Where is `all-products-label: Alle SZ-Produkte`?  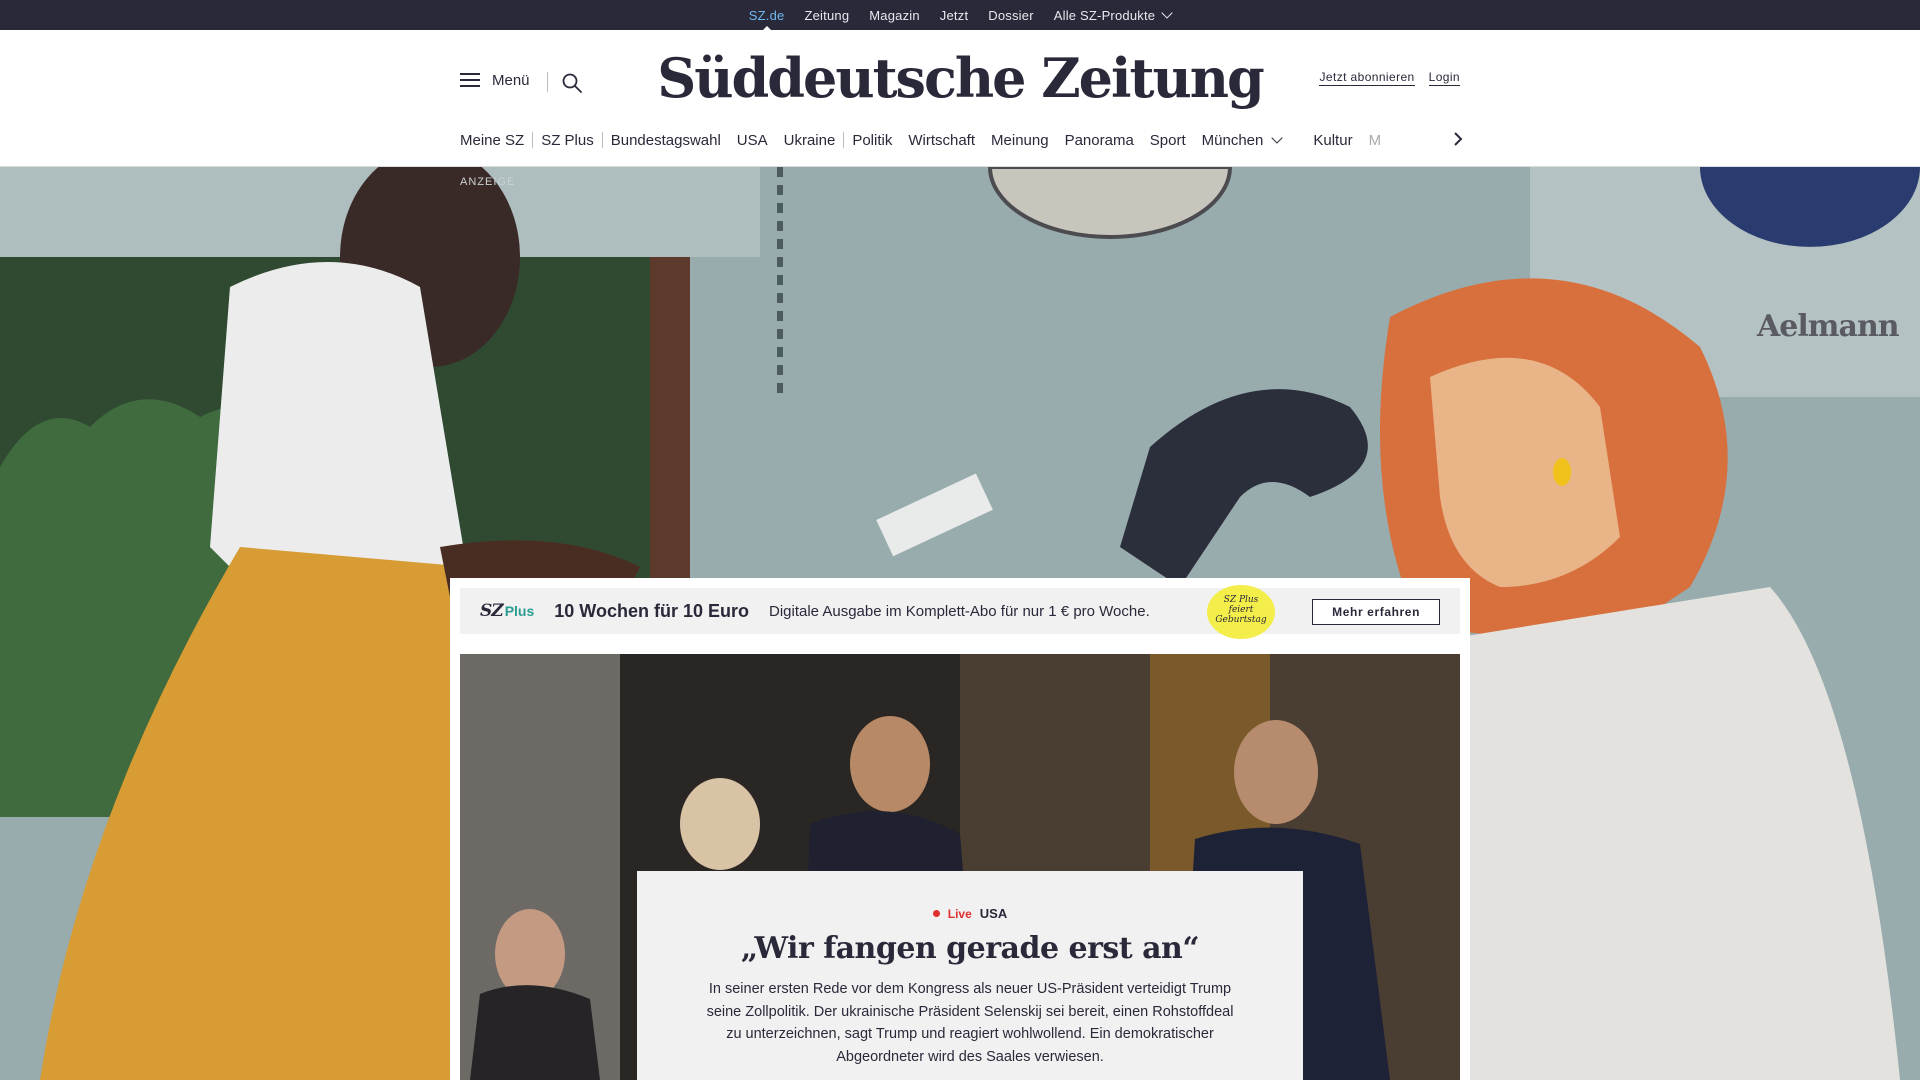
all-products-label: Alle SZ-Produkte is located at coordinates (1104, 15).